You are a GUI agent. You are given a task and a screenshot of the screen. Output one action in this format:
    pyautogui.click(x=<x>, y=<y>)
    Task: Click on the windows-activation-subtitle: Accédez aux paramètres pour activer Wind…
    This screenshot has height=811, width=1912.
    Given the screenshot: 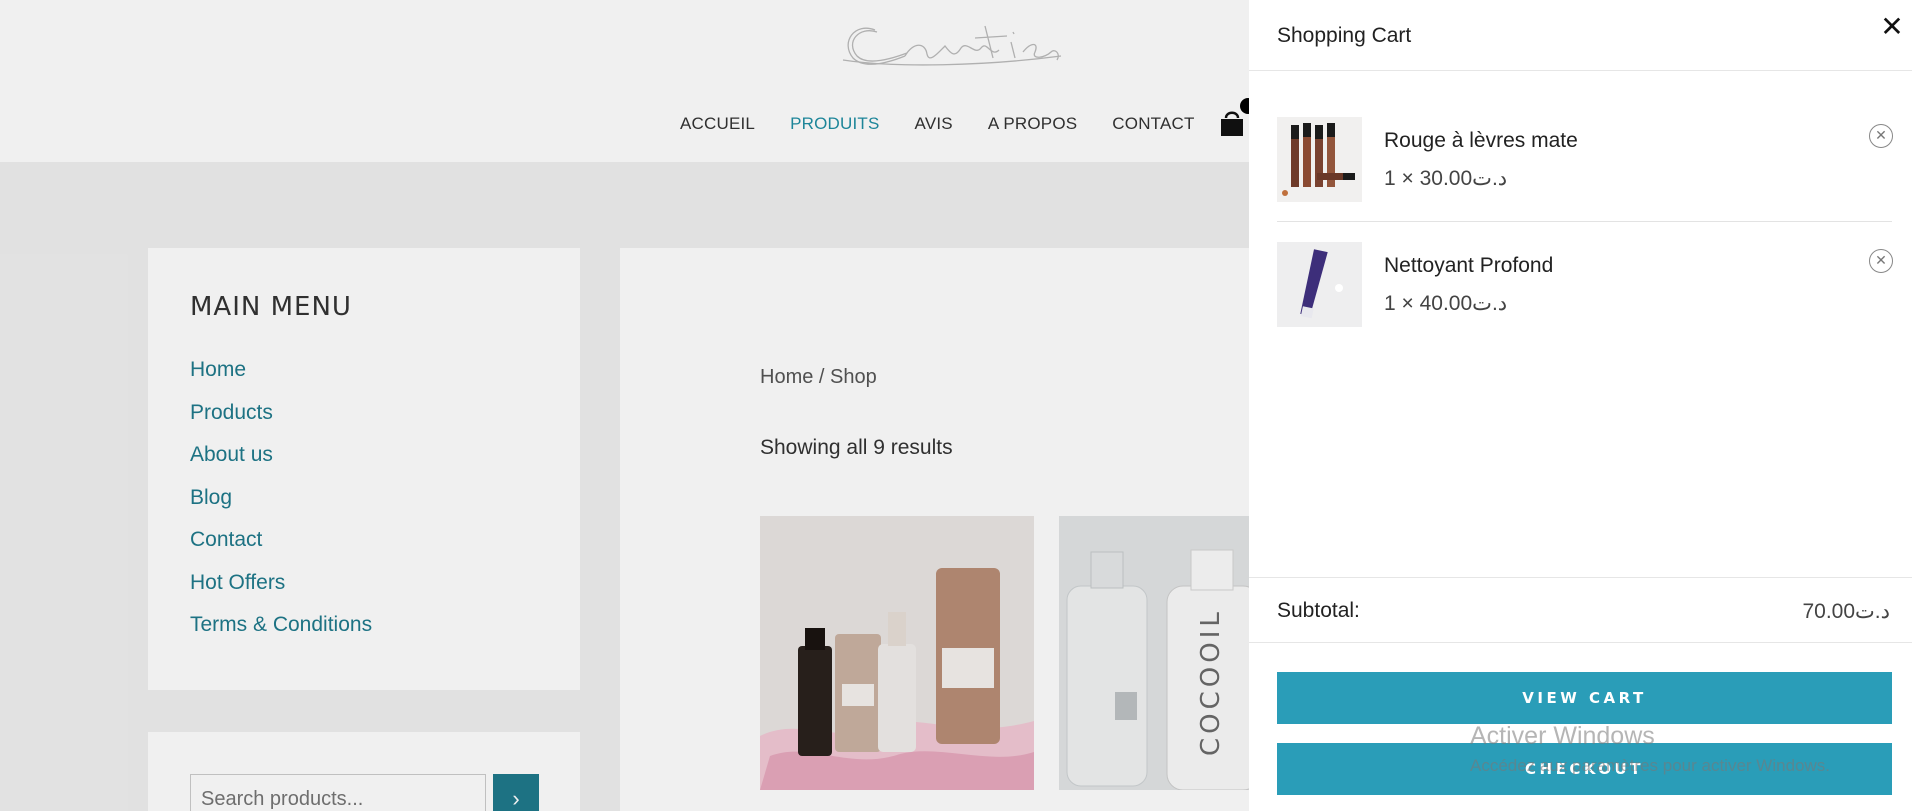 What is the action you would take?
    pyautogui.click(x=1650, y=765)
    